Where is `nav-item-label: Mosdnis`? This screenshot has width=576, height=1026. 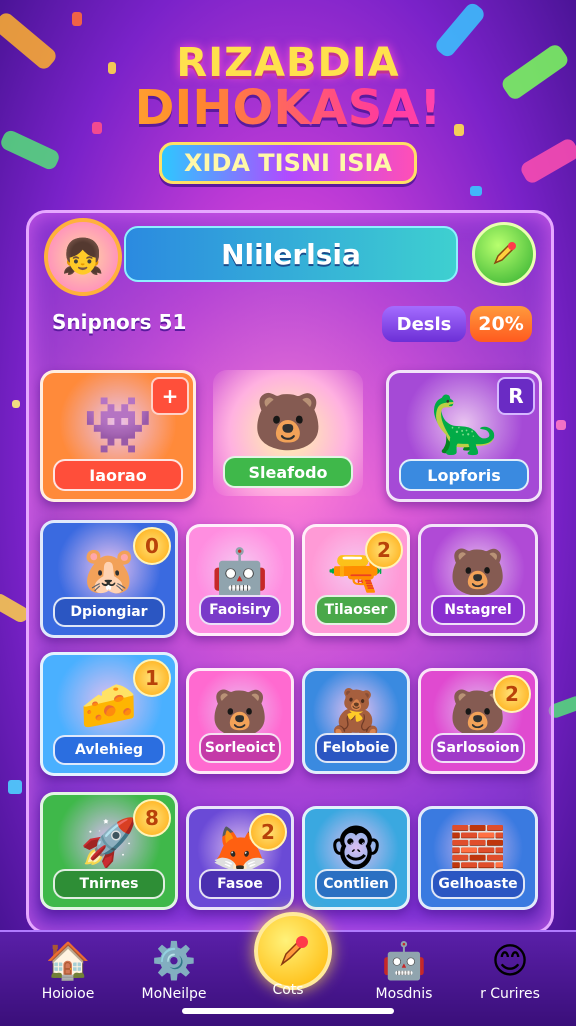
nav-item-label: Mosdnis is located at coordinates (404, 994).